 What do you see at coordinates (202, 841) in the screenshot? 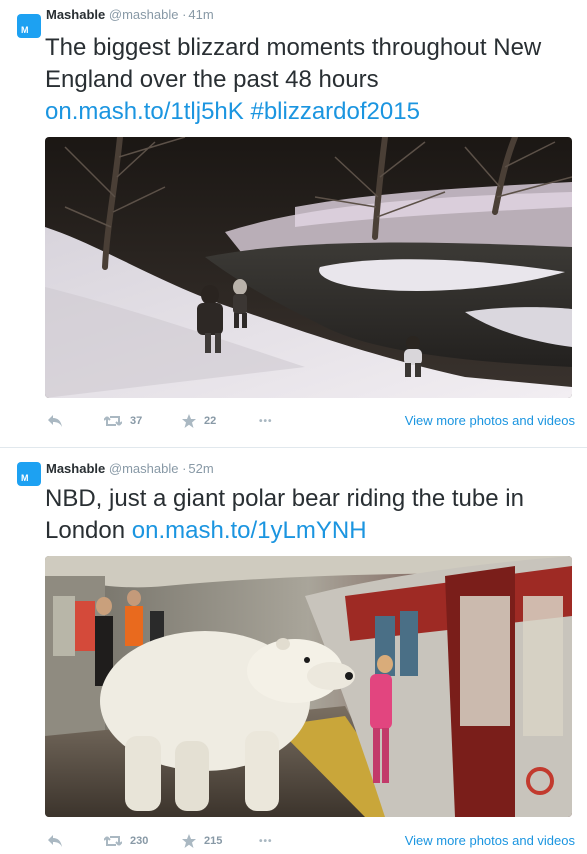
I see `favorite-button: 215` at bounding box center [202, 841].